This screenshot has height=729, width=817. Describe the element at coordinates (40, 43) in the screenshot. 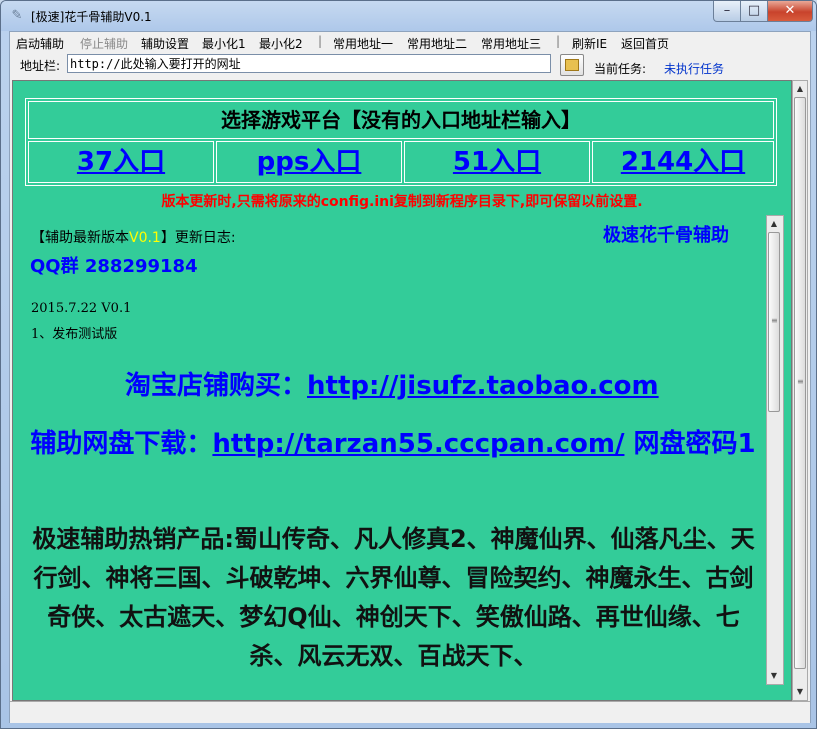

I see `menu-start-helper: 启动辅助` at that location.